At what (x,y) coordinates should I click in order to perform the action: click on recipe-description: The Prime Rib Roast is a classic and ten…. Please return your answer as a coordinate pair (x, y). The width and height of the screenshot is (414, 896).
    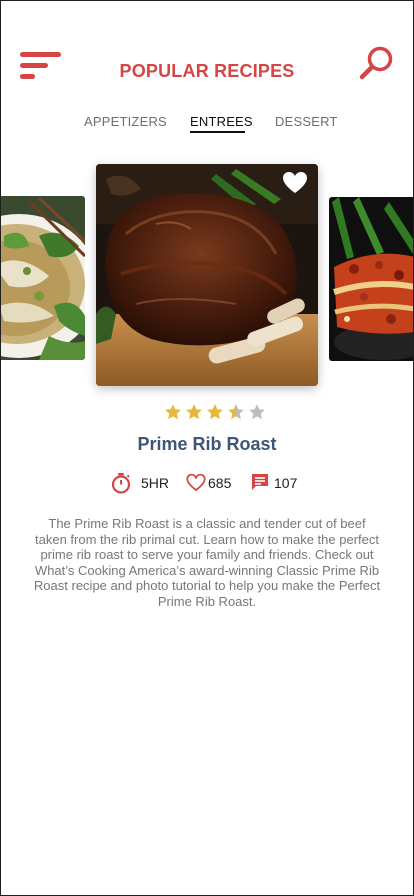
    Looking at the image, I should click on (207, 562).